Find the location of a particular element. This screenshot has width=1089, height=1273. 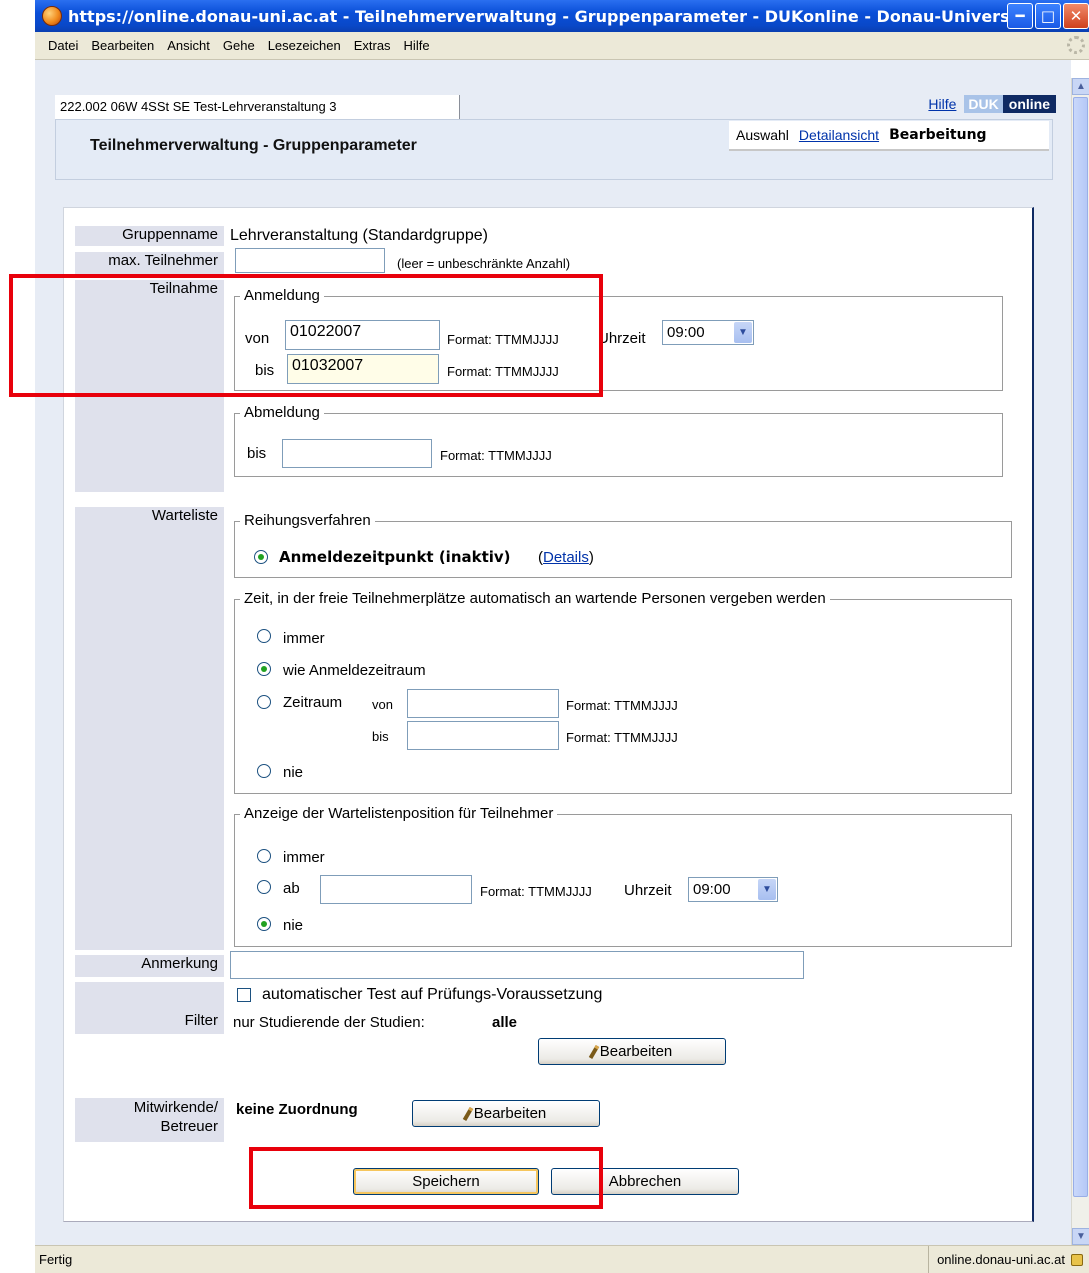

reihung-radio is located at coordinates (261, 557).